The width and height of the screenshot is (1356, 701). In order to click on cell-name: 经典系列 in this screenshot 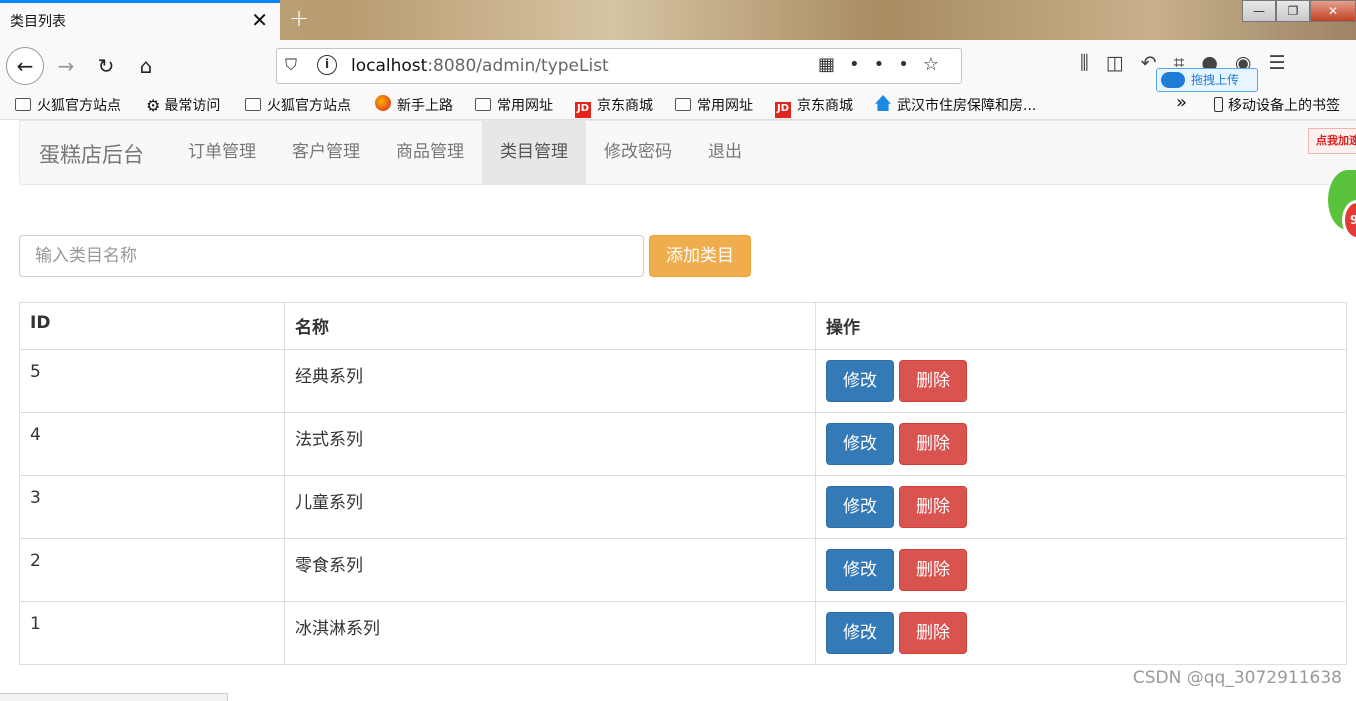, I will do `click(550, 381)`.